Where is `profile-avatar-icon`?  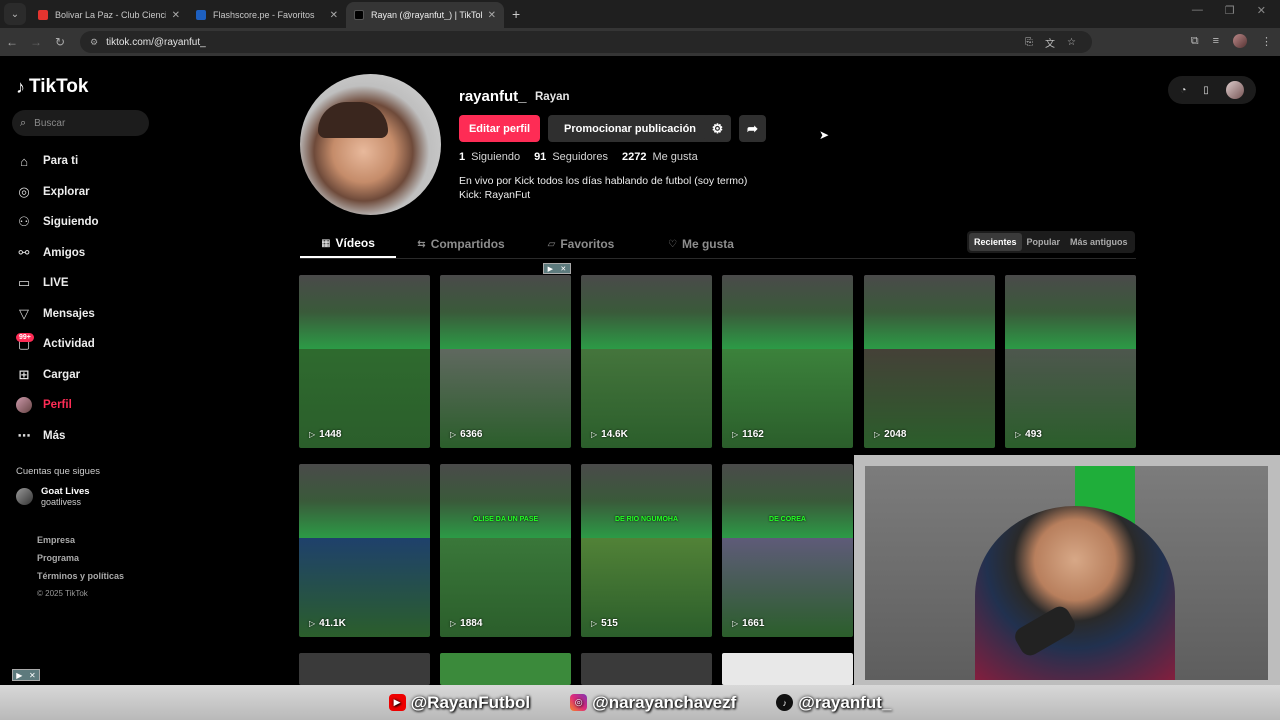 profile-avatar-icon is located at coordinates (24, 405).